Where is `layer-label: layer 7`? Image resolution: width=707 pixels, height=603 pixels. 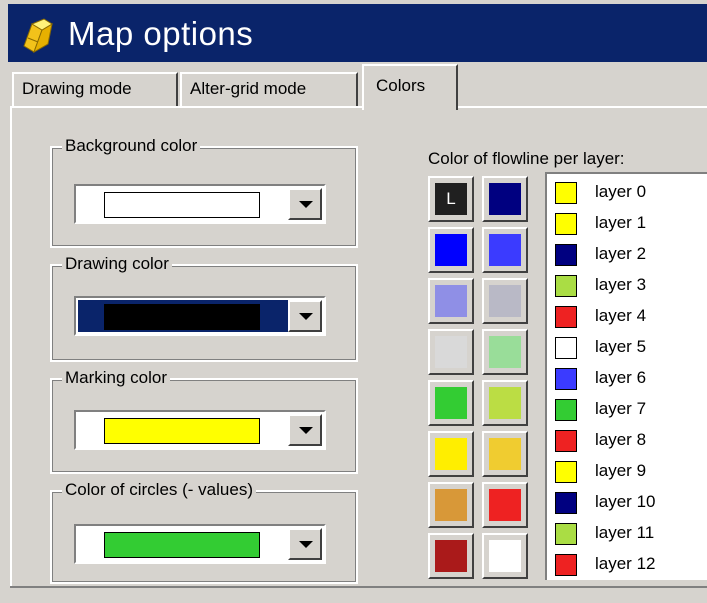 layer-label: layer 7 is located at coordinates (621, 408).